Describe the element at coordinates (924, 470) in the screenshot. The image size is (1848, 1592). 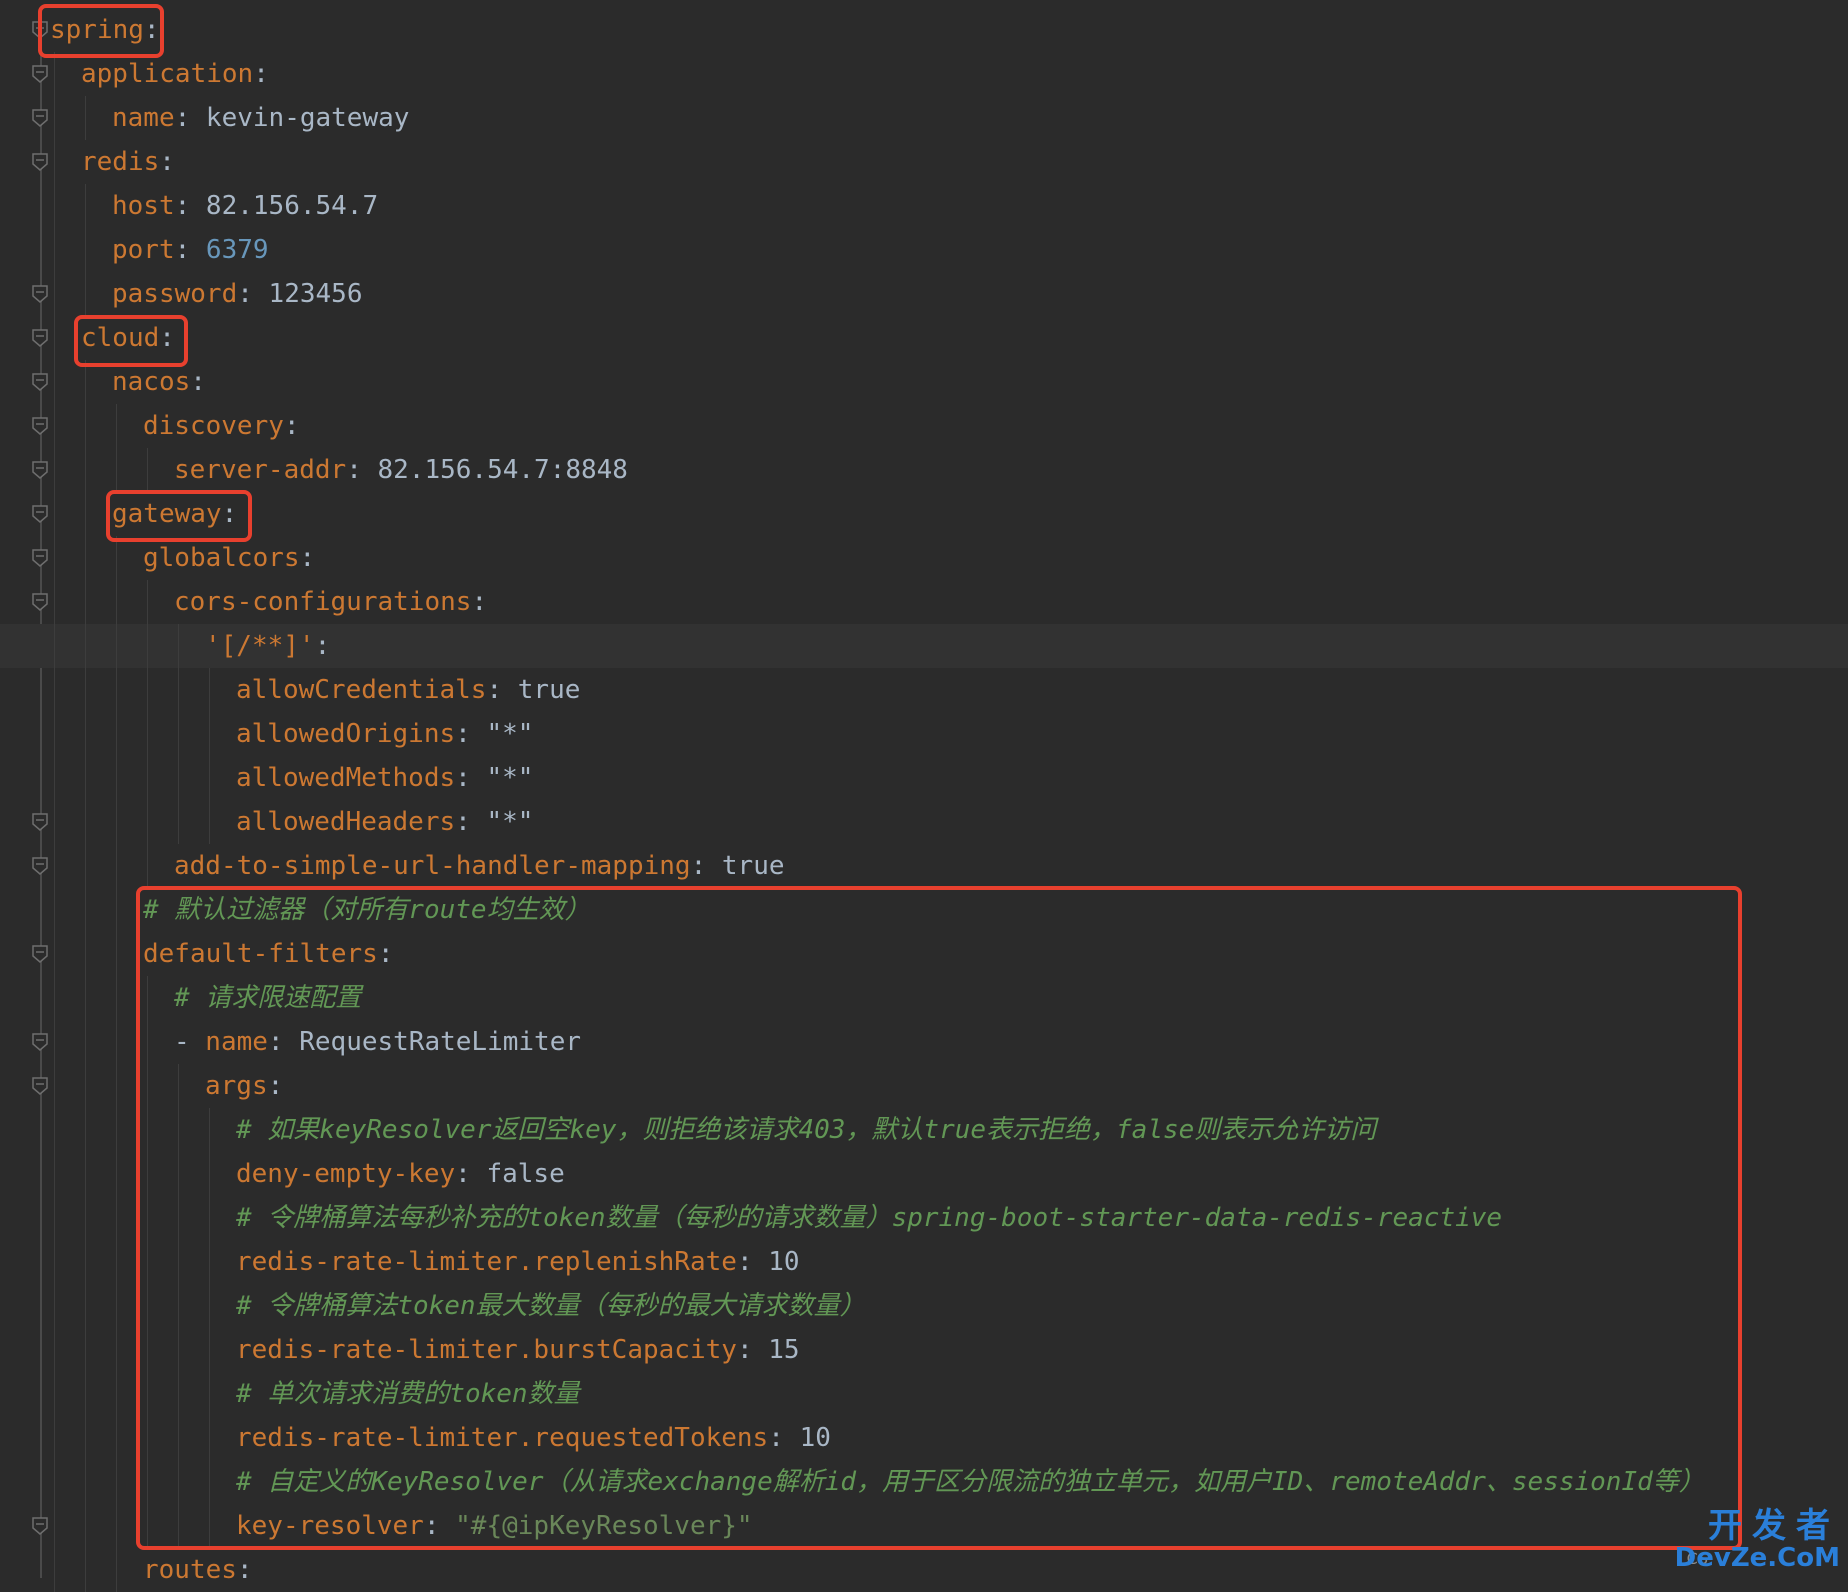
I see `code-line: server-addr: 82.156.54.7:8848` at that location.